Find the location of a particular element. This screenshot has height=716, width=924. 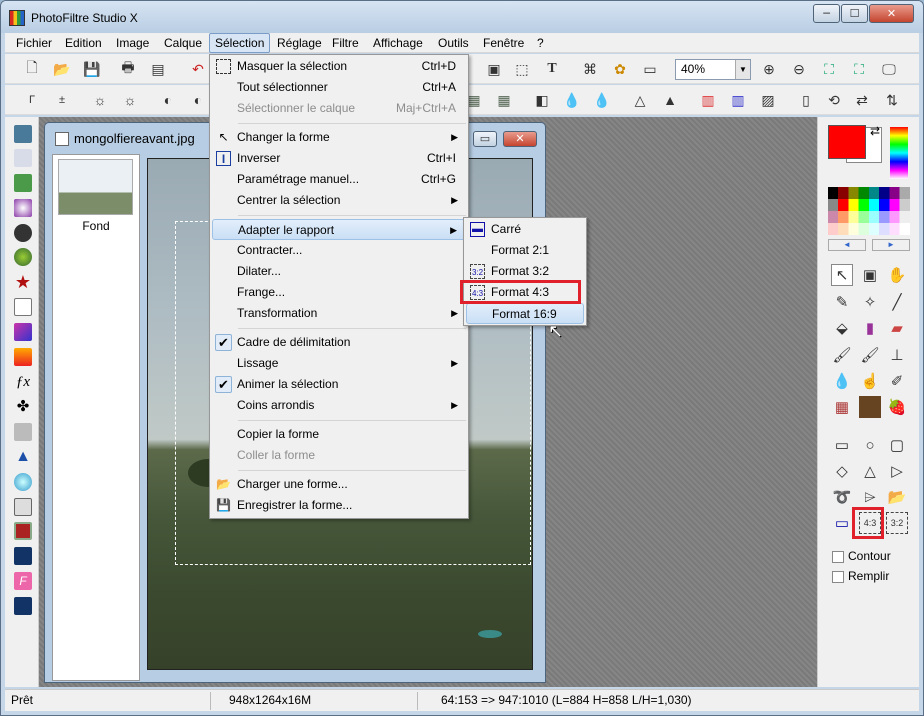

menu-item-copier-forme: Copier la forme is located at coordinates (339, 434).